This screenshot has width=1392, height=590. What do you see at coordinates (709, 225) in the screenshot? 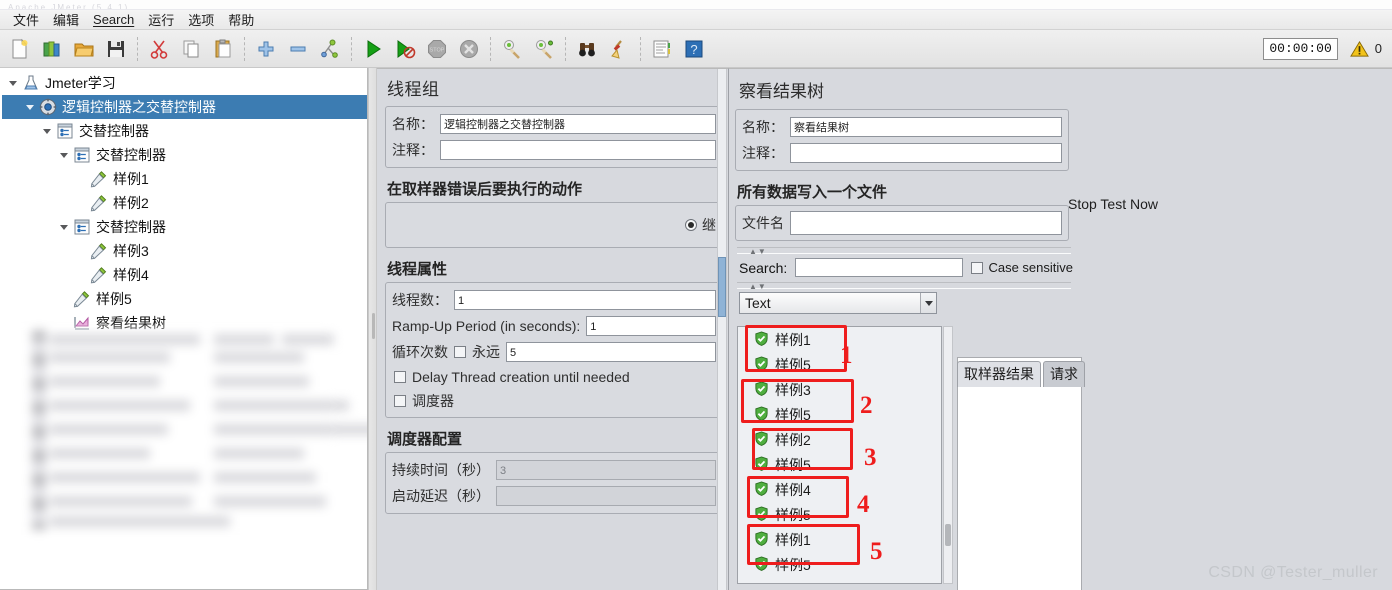
I see `continue-label: 继` at bounding box center [709, 225].